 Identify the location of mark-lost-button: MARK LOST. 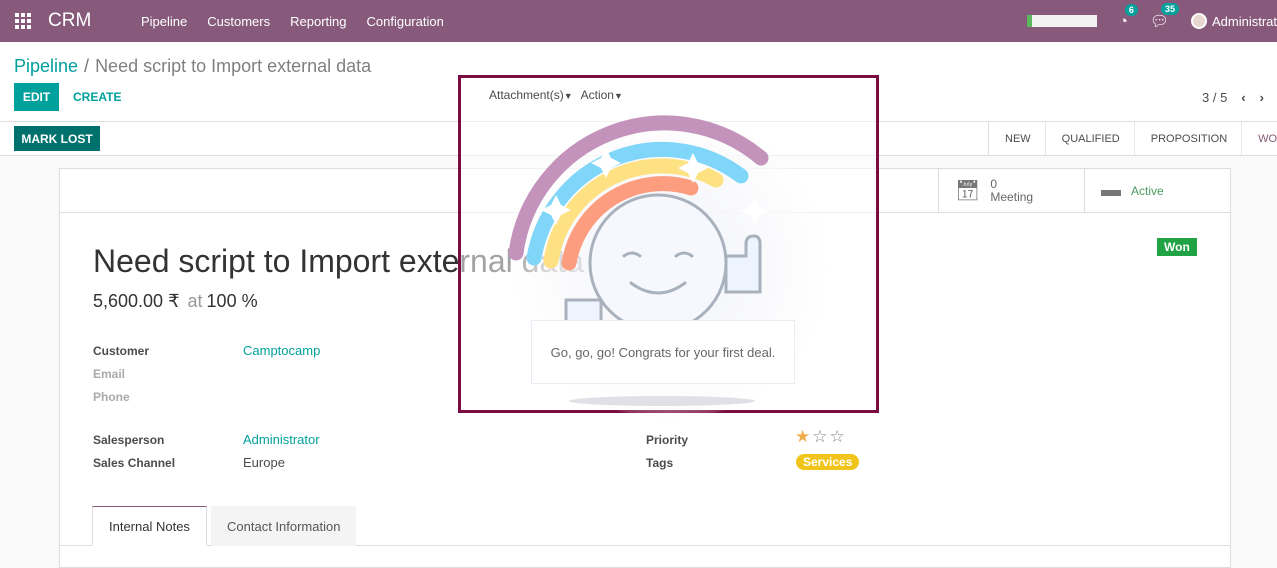
(57, 138).